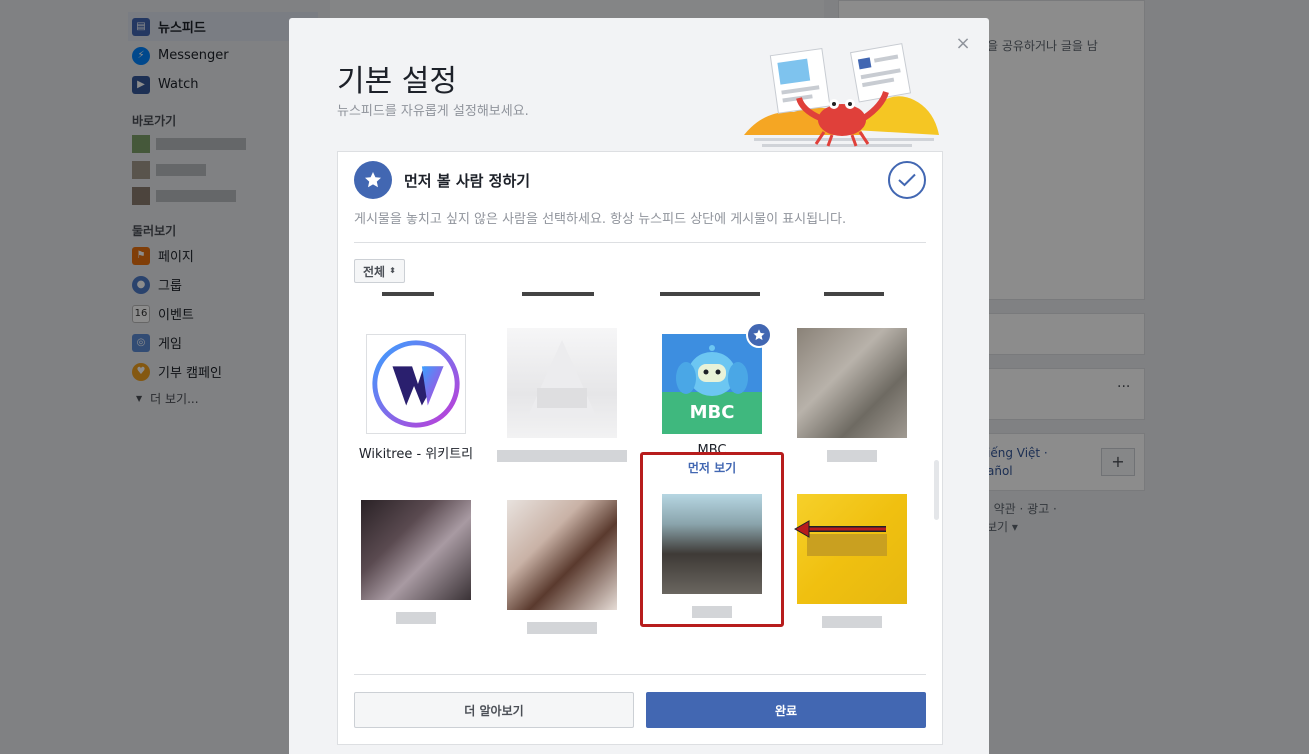 Image resolution: width=1309 pixels, height=754 pixels. Describe the element at coordinates (467, 180) in the screenshot. I see `panel-title: 먼저 볼 사람 정하기` at that location.